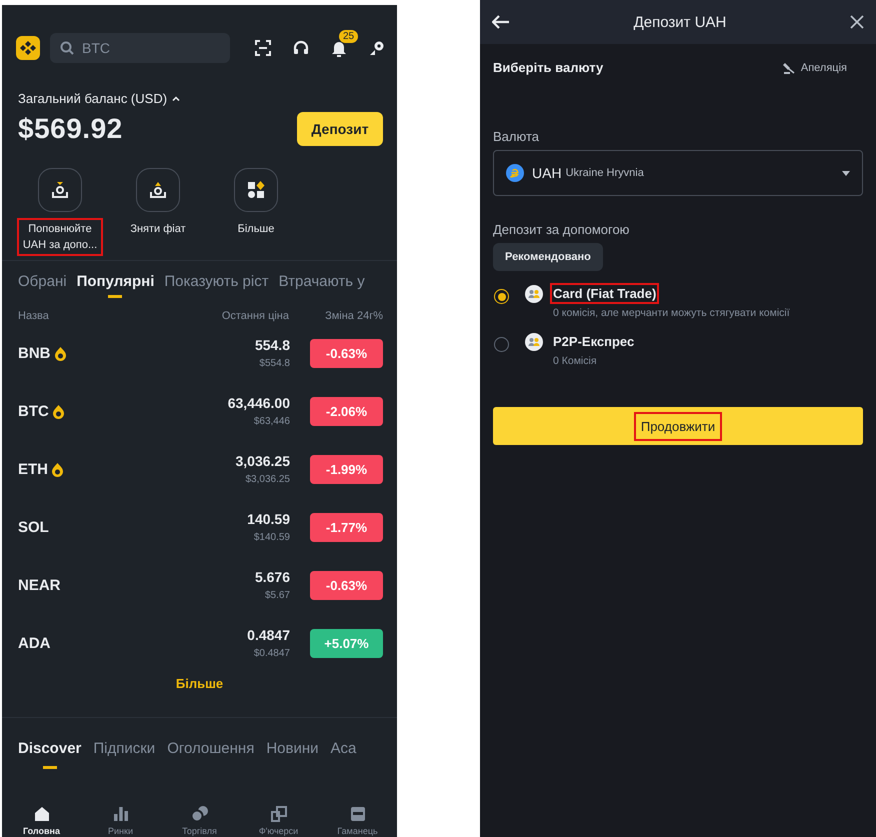 Image resolution: width=876 pixels, height=837 pixels. What do you see at coordinates (671, 313) in the screenshot?
I see `method-note: 0 комісія, але мерчанти можуть стягувати комісії` at bounding box center [671, 313].